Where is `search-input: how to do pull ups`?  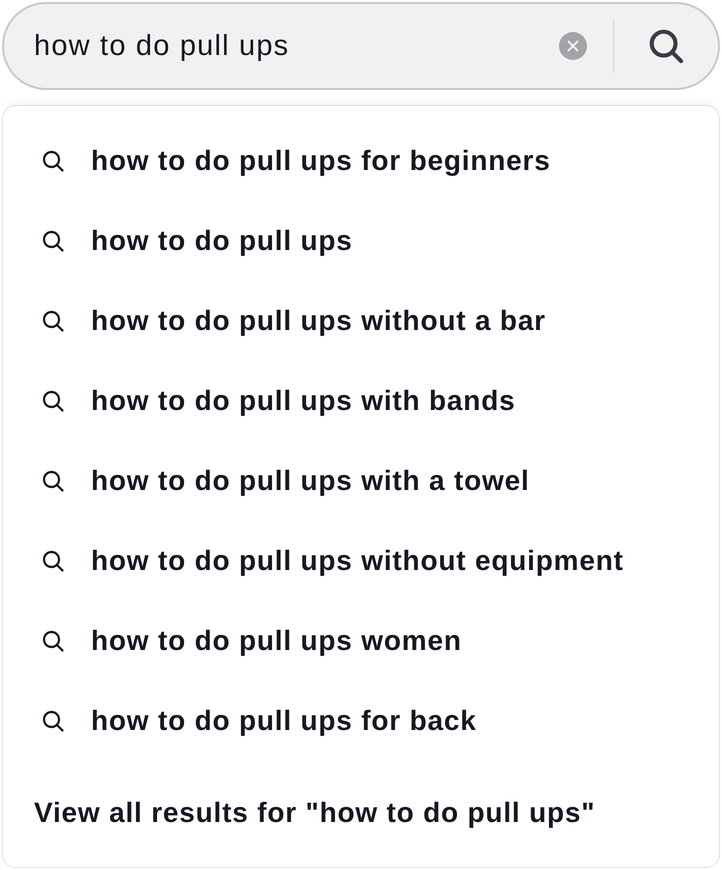 search-input: how to do pull ups is located at coordinates (291, 46).